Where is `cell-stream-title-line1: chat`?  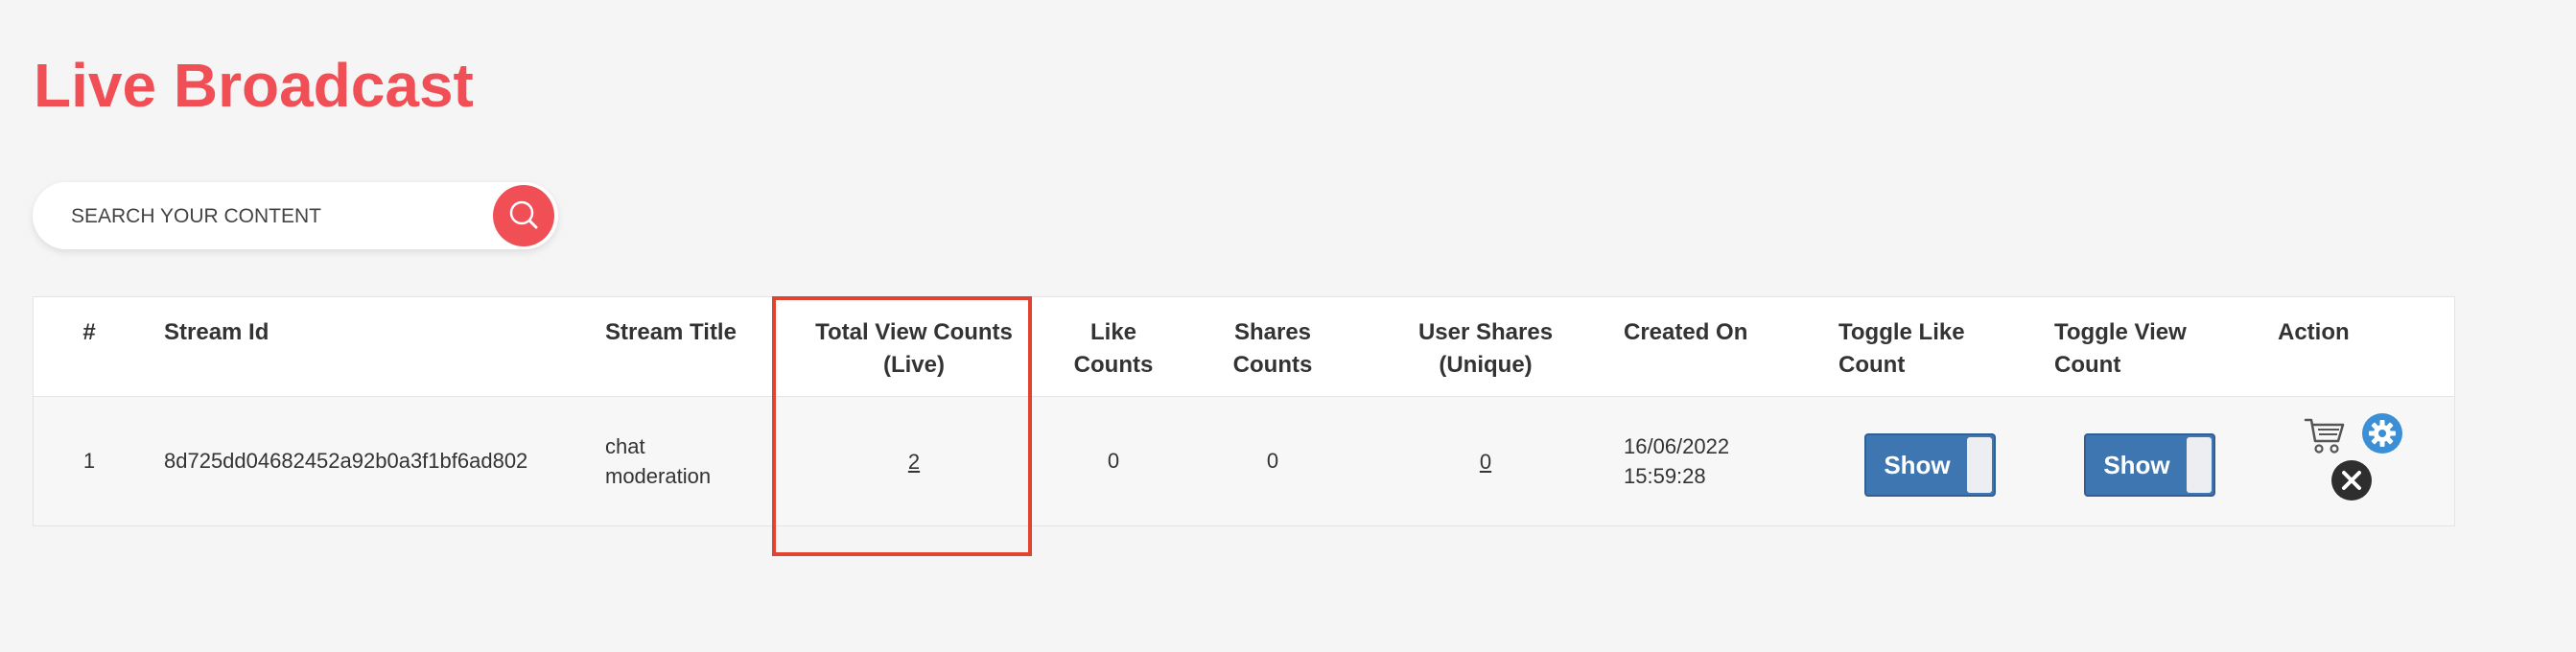
cell-stream-title-line1: chat is located at coordinates (625, 446).